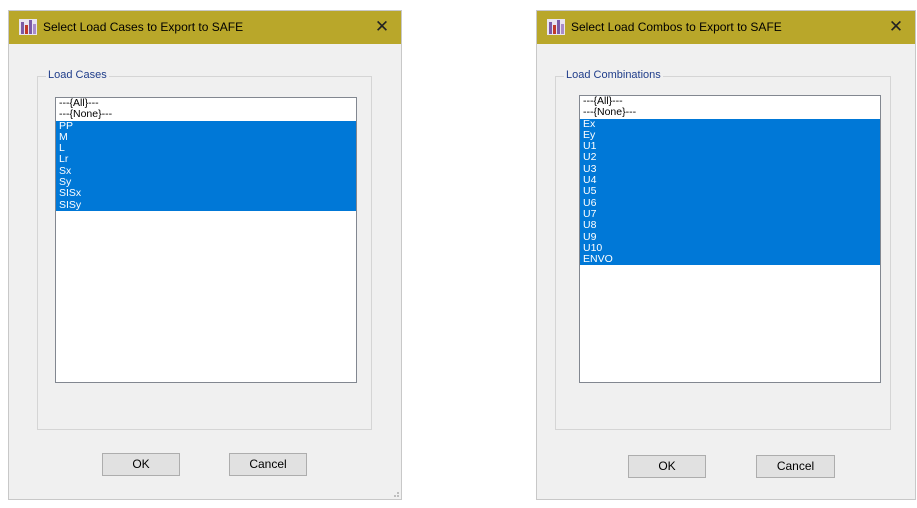 This screenshot has width=917, height=508. What do you see at coordinates (730, 169) in the screenshot?
I see `list-item: U3` at bounding box center [730, 169].